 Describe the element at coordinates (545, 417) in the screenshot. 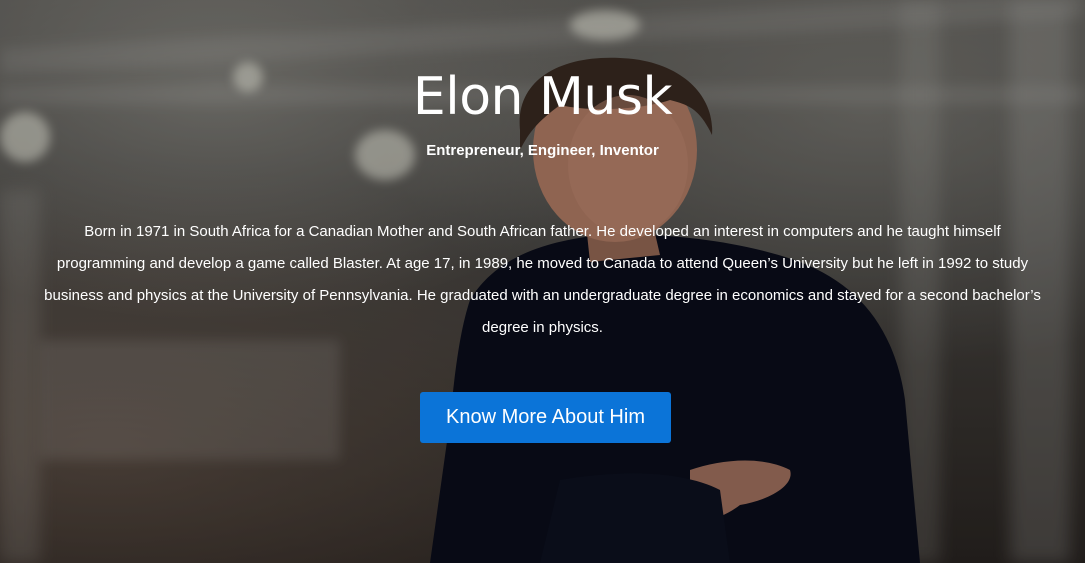

I see `know-more-button: Know More About Him` at that location.